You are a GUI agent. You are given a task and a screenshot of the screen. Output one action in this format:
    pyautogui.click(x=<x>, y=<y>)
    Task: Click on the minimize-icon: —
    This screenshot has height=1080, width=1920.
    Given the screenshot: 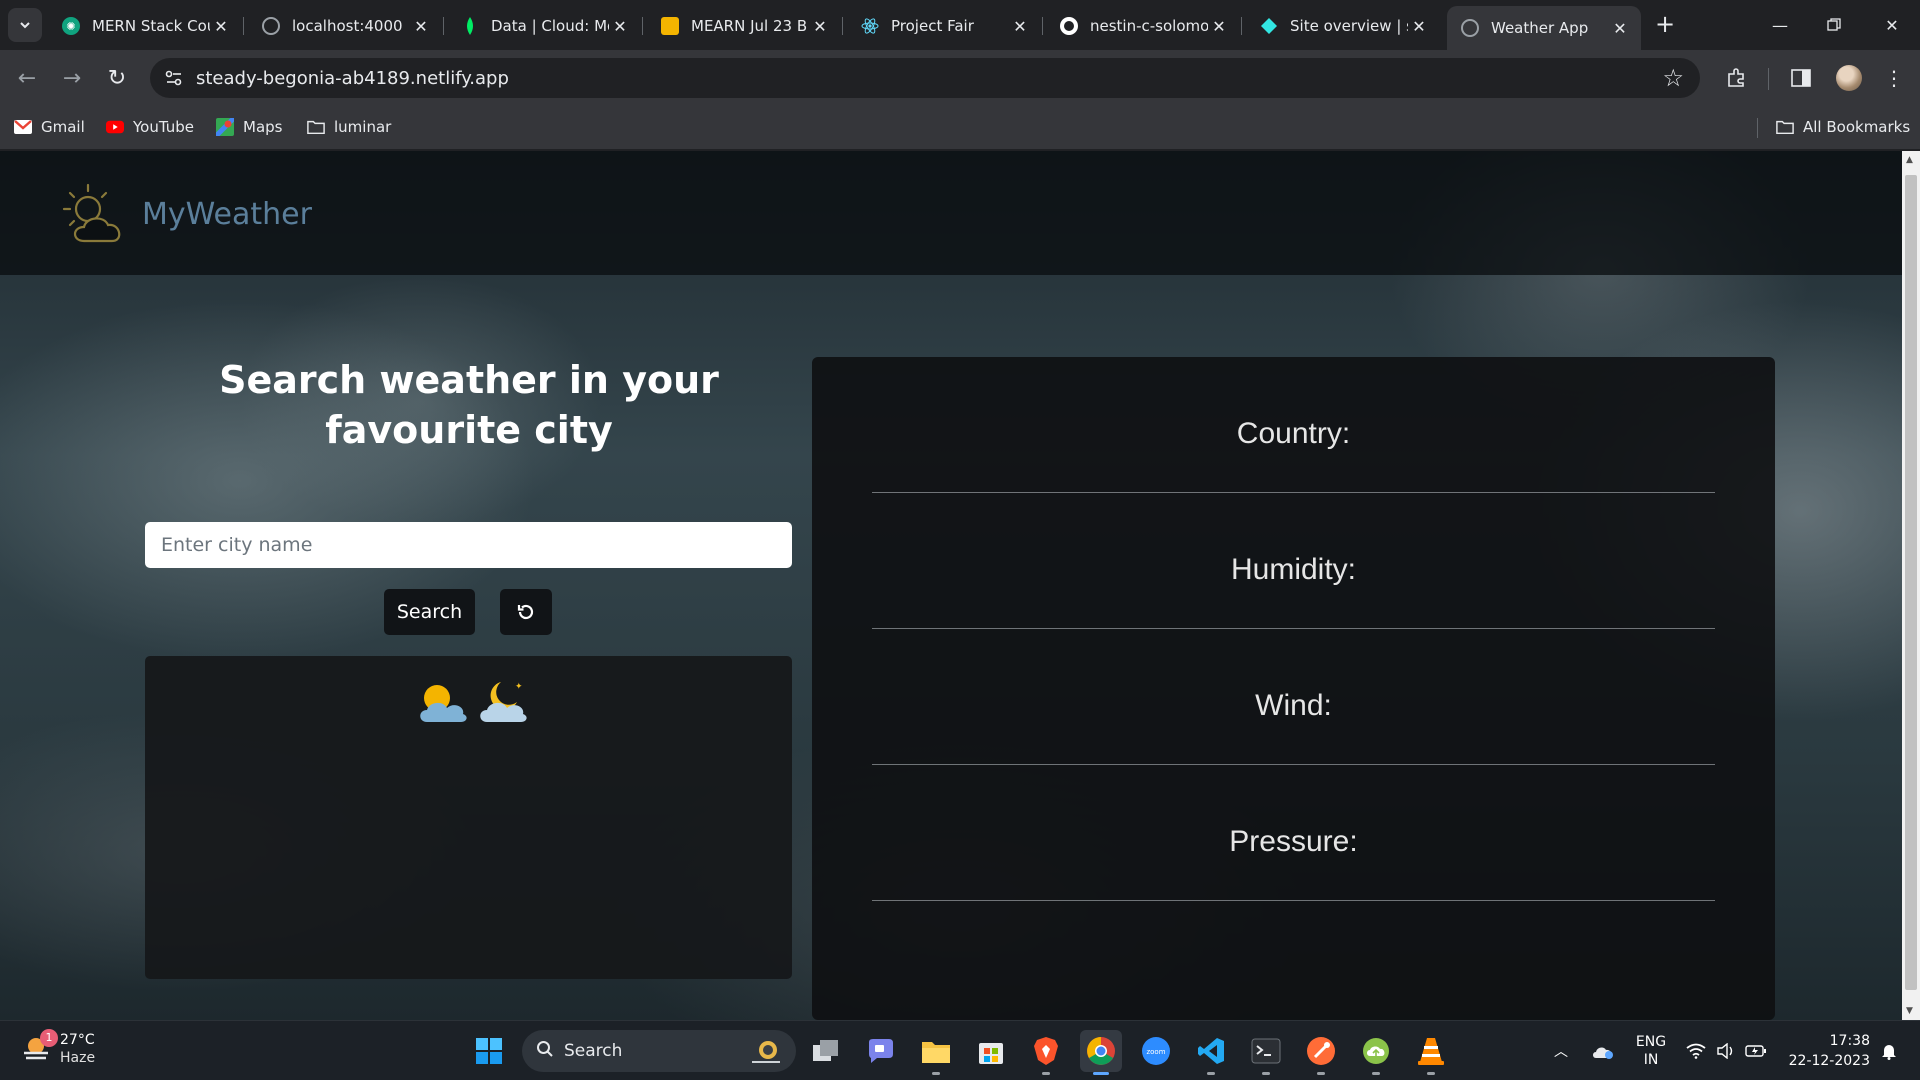 What is the action you would take?
    pyautogui.click(x=1780, y=25)
    